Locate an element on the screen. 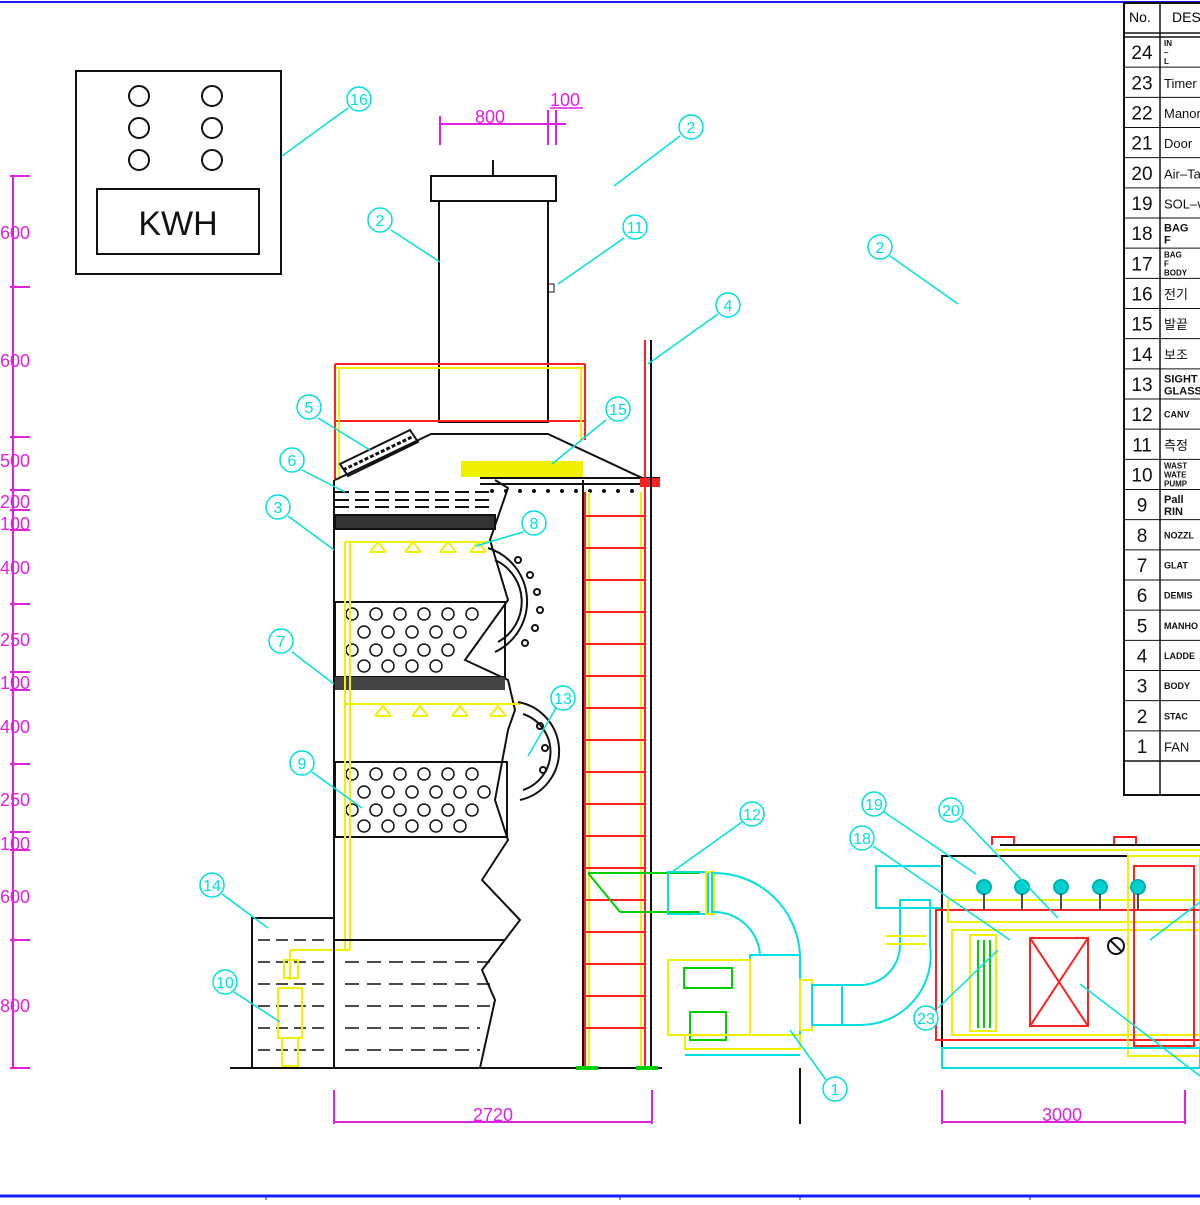  balloon-label: 8 is located at coordinates (534, 524).